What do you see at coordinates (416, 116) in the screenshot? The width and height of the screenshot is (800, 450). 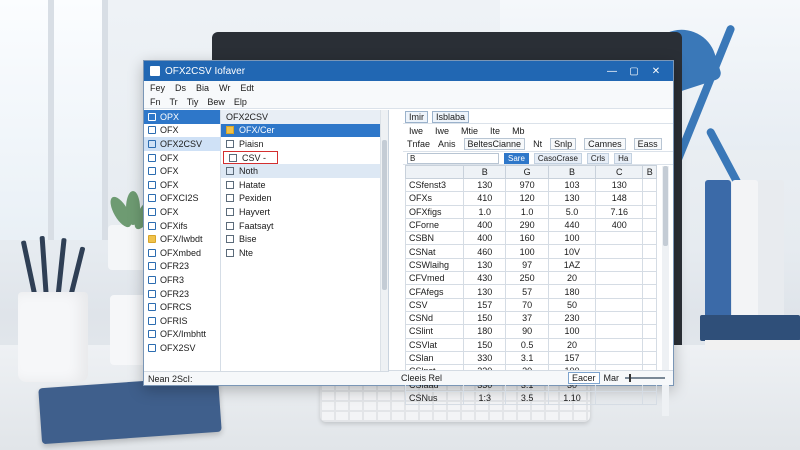 I see `tab-import: Imir` at bounding box center [416, 116].